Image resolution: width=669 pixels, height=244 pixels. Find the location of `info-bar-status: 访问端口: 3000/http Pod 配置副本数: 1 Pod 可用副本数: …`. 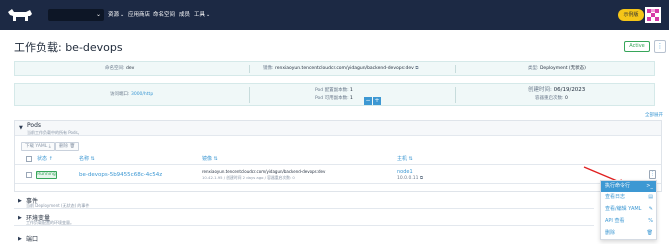

info-bar-status: 访问端口: 3000/http Pod 配置副本数: 1 Pod 可用副本数: … is located at coordinates (334, 94).